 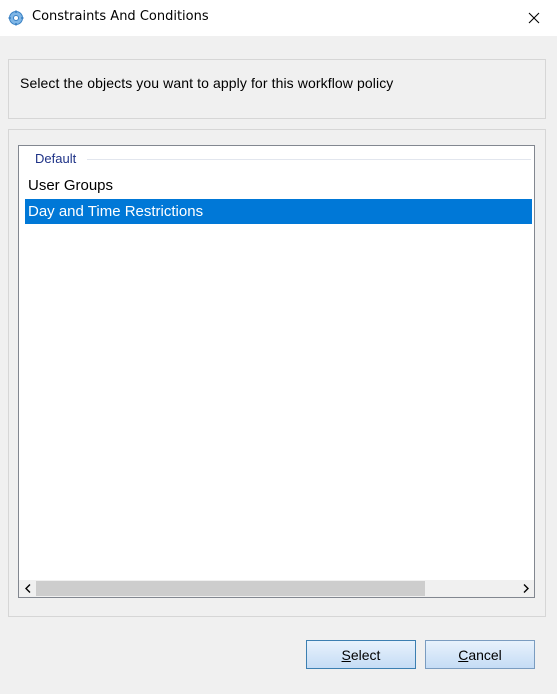 I want to click on cancel-button: Cancel, so click(x=480, y=654).